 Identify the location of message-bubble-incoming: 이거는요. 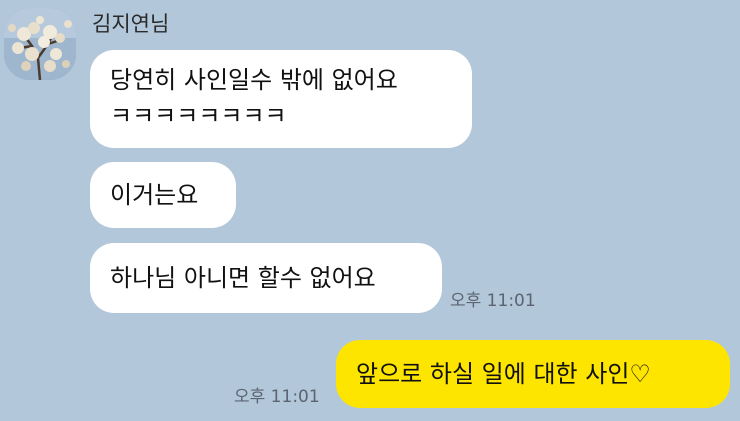
(163, 195).